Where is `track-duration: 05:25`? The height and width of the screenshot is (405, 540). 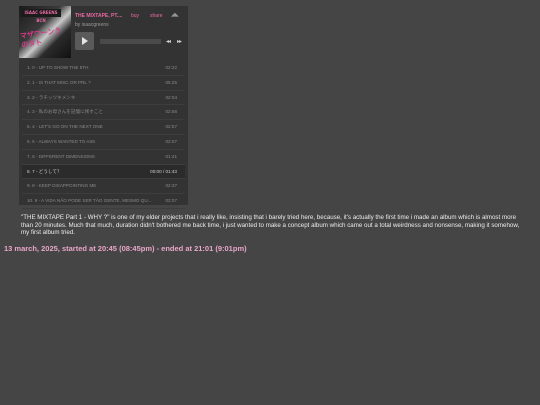
track-duration: 05:25 is located at coordinates (171, 82).